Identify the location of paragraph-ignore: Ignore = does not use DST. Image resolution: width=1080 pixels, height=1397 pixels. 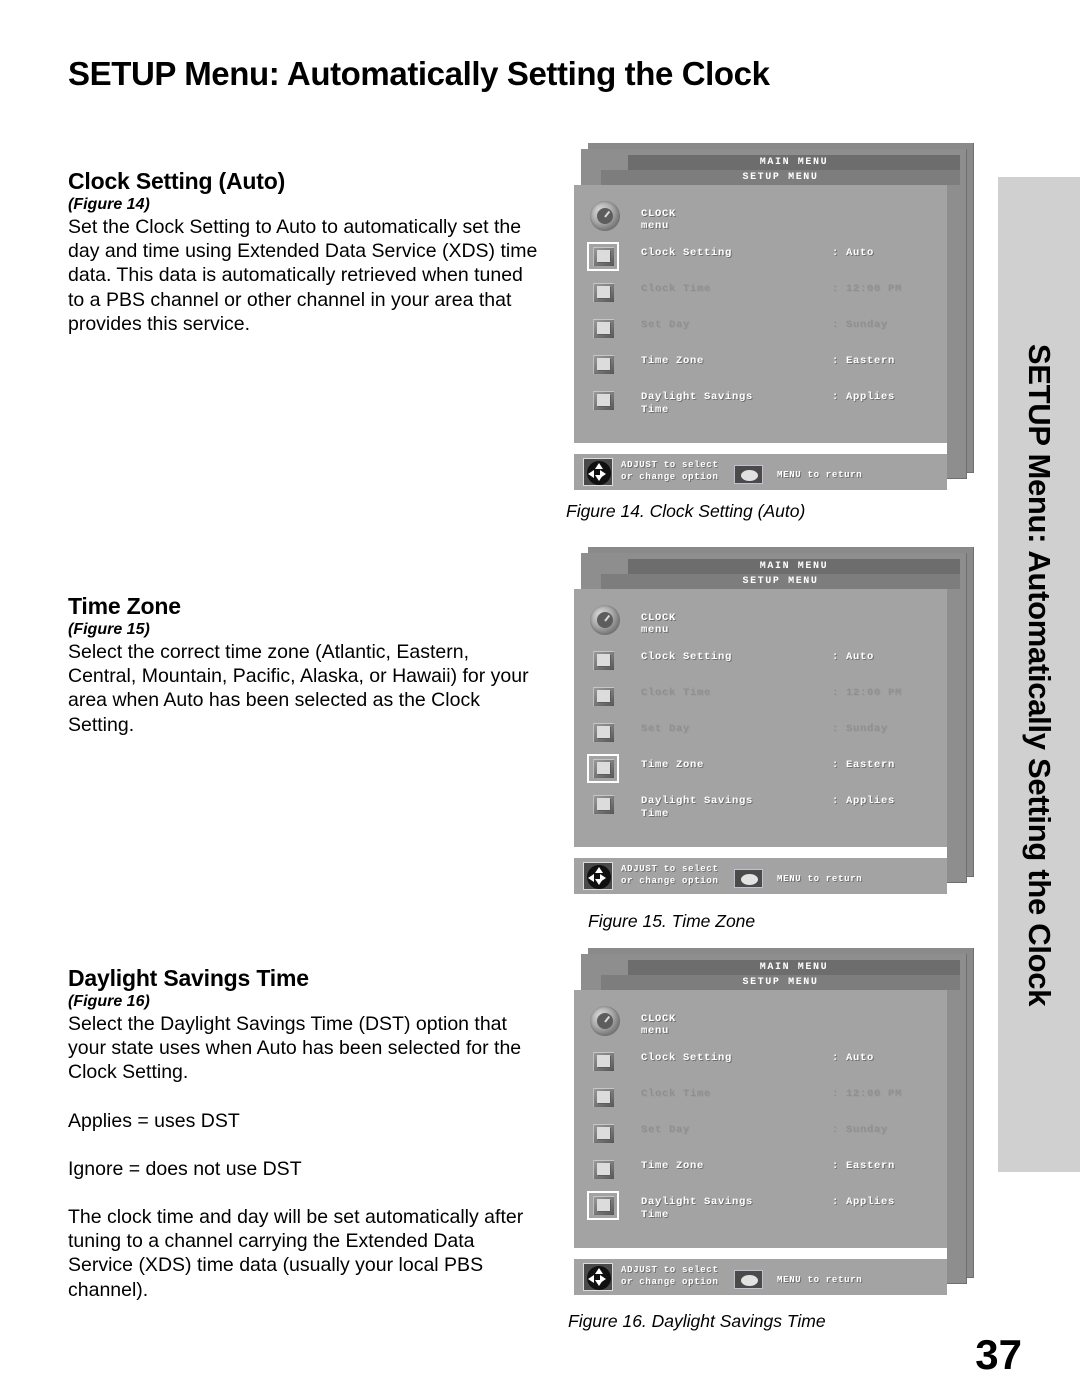
(185, 1168).